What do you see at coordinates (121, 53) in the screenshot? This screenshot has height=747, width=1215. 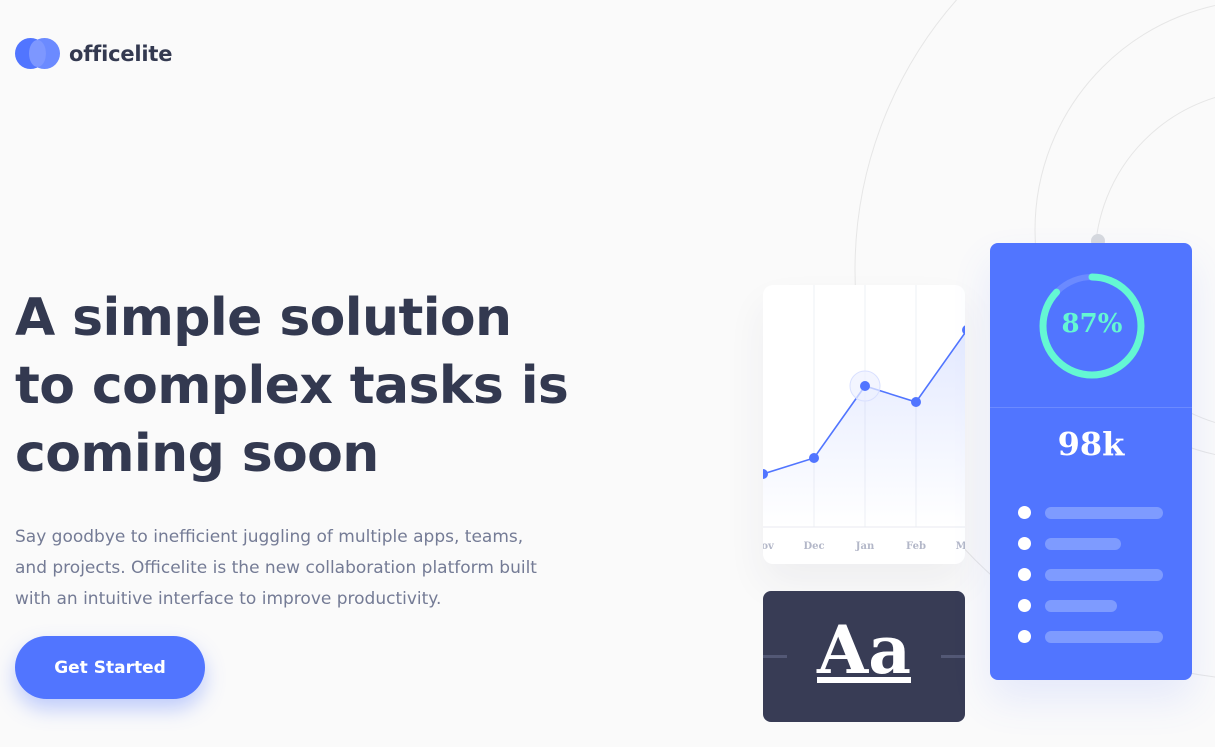 I see `brand-name: officelite` at bounding box center [121, 53].